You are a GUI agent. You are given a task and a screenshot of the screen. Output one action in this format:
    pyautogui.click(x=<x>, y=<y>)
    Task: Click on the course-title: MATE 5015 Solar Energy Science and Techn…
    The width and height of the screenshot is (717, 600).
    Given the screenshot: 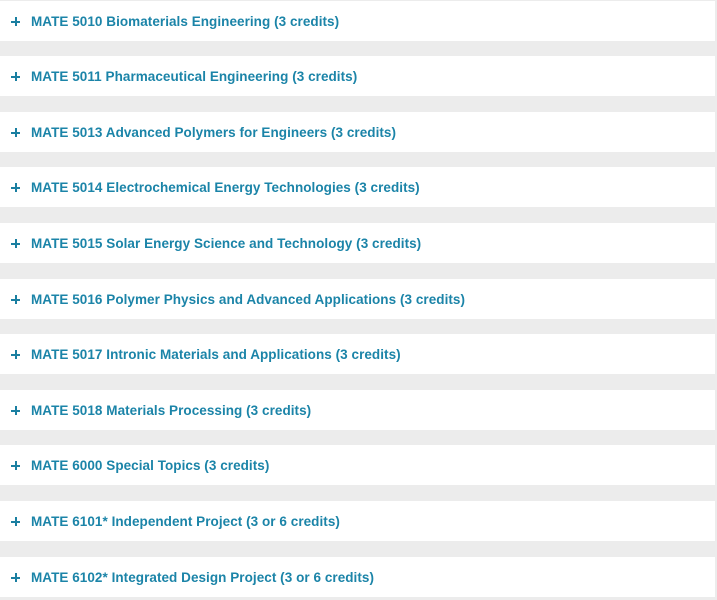 What is the action you would take?
    pyautogui.click(x=226, y=243)
    